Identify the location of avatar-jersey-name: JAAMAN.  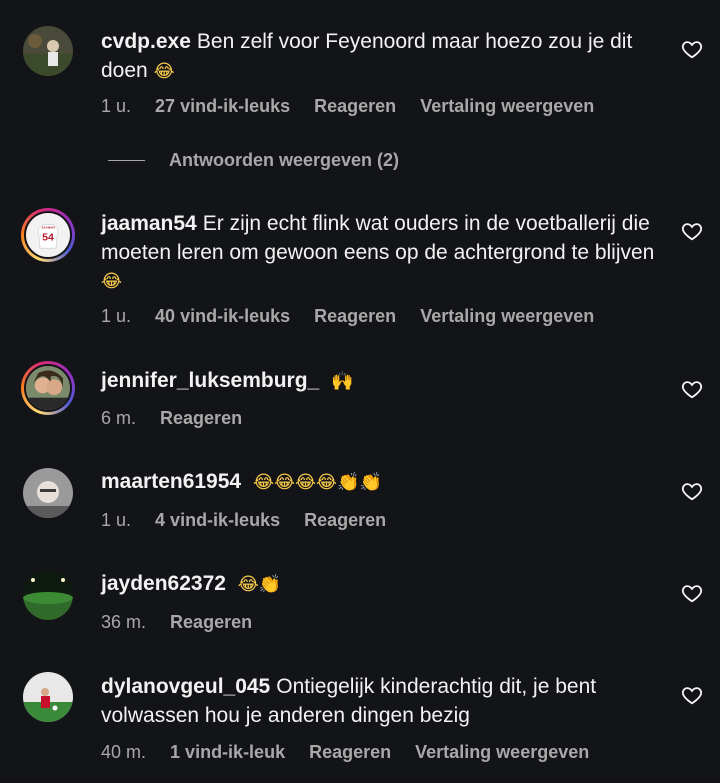
(48, 227).